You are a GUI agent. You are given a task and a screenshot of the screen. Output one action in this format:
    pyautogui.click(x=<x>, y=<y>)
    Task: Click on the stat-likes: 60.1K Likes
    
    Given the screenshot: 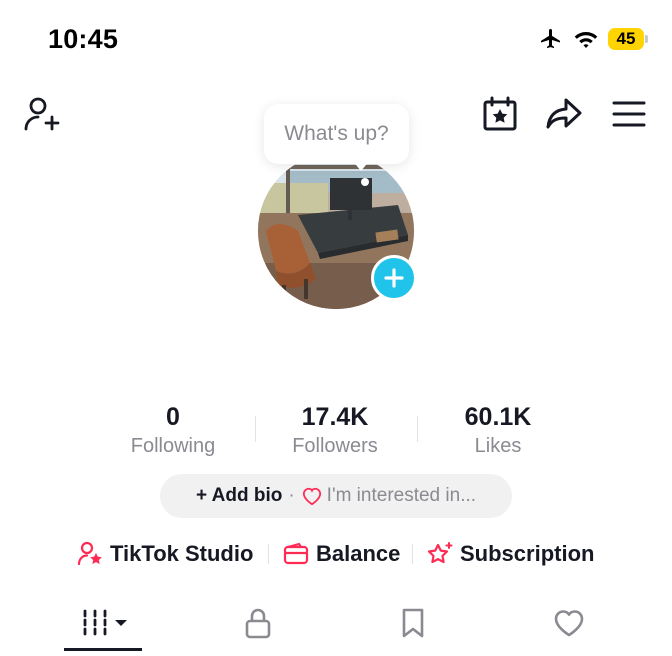 What is the action you would take?
    pyautogui.click(x=498, y=430)
    